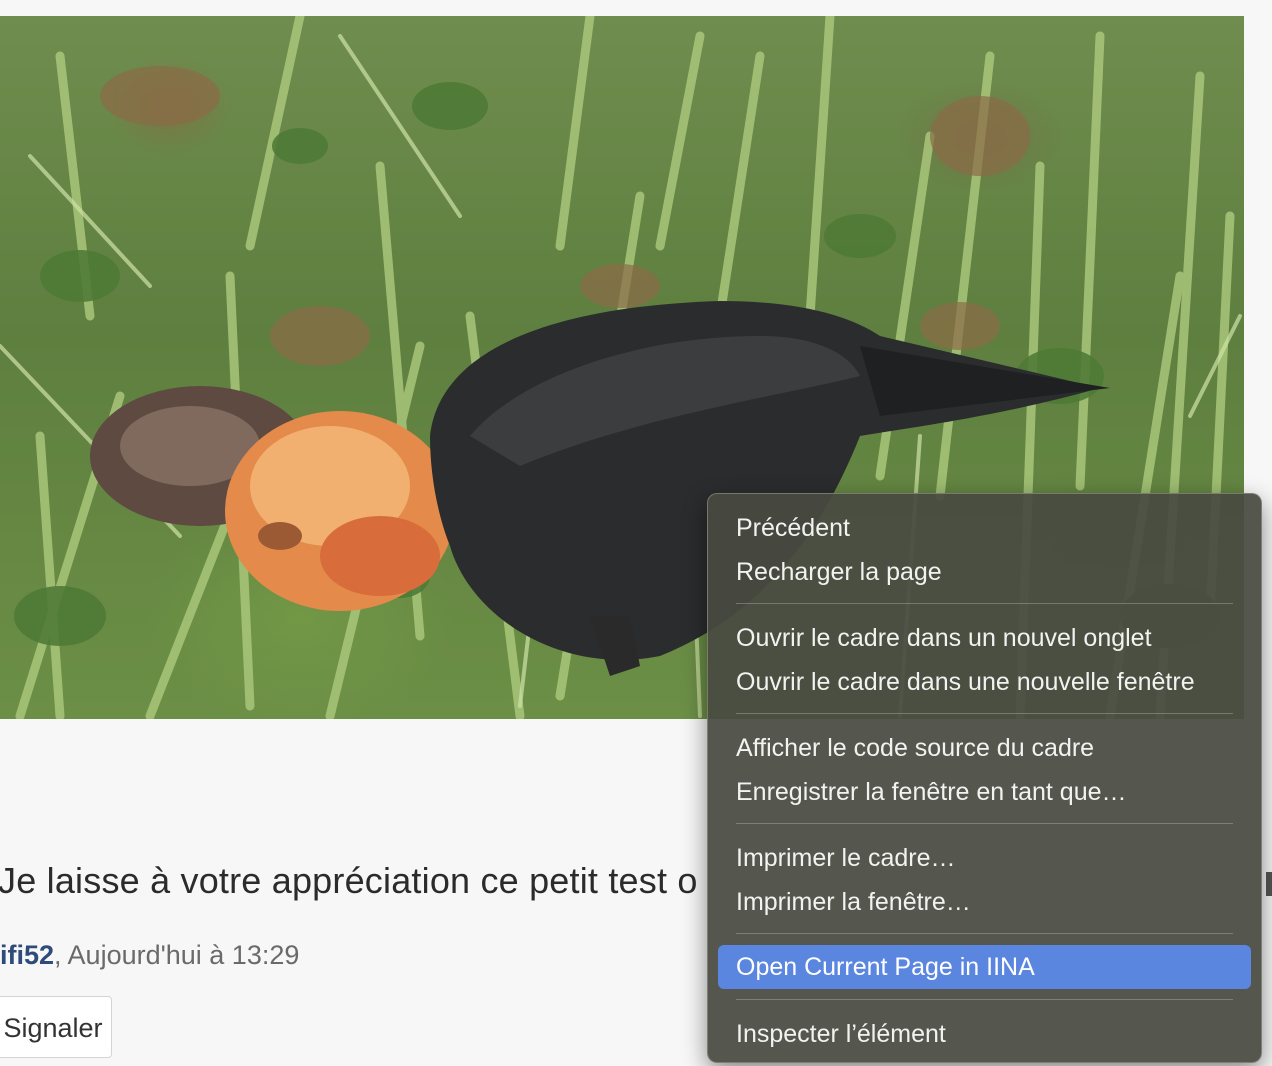  What do you see at coordinates (1269, 884) in the screenshot?
I see `truncated-text-fragment` at bounding box center [1269, 884].